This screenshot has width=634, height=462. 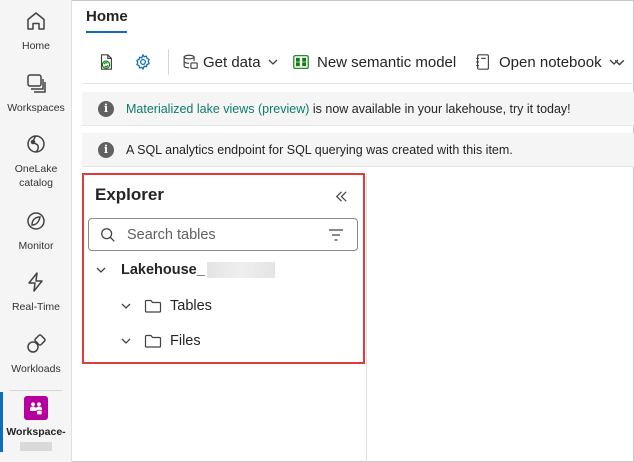 I want to click on files-label: Files, so click(x=185, y=341).